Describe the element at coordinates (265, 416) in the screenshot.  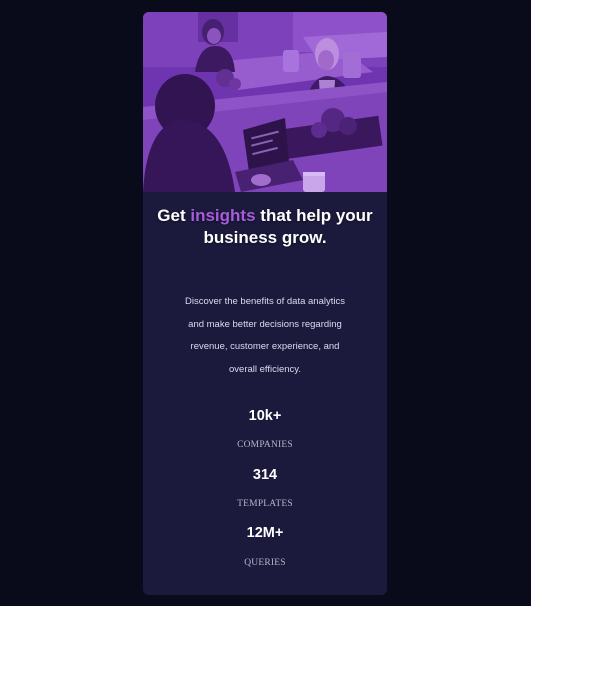
I see `stat-companies-value: 10k+` at that location.